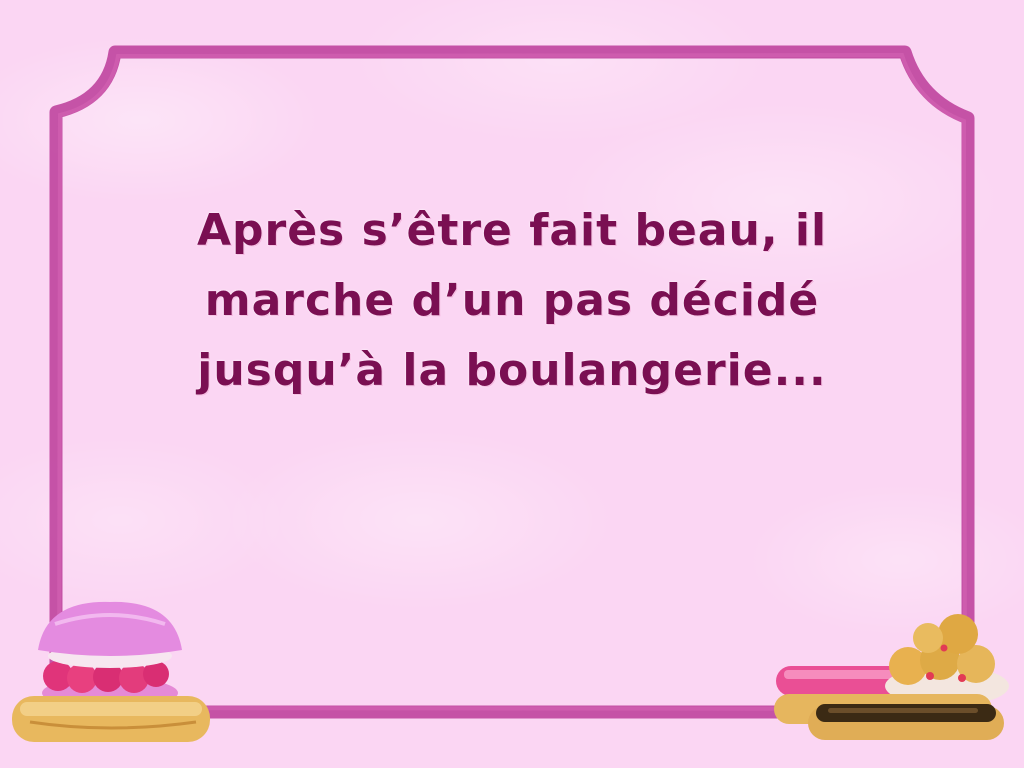  What do you see at coordinates (906, 722) in the screenshot?
I see `chocolate-eclair-icon` at bounding box center [906, 722].